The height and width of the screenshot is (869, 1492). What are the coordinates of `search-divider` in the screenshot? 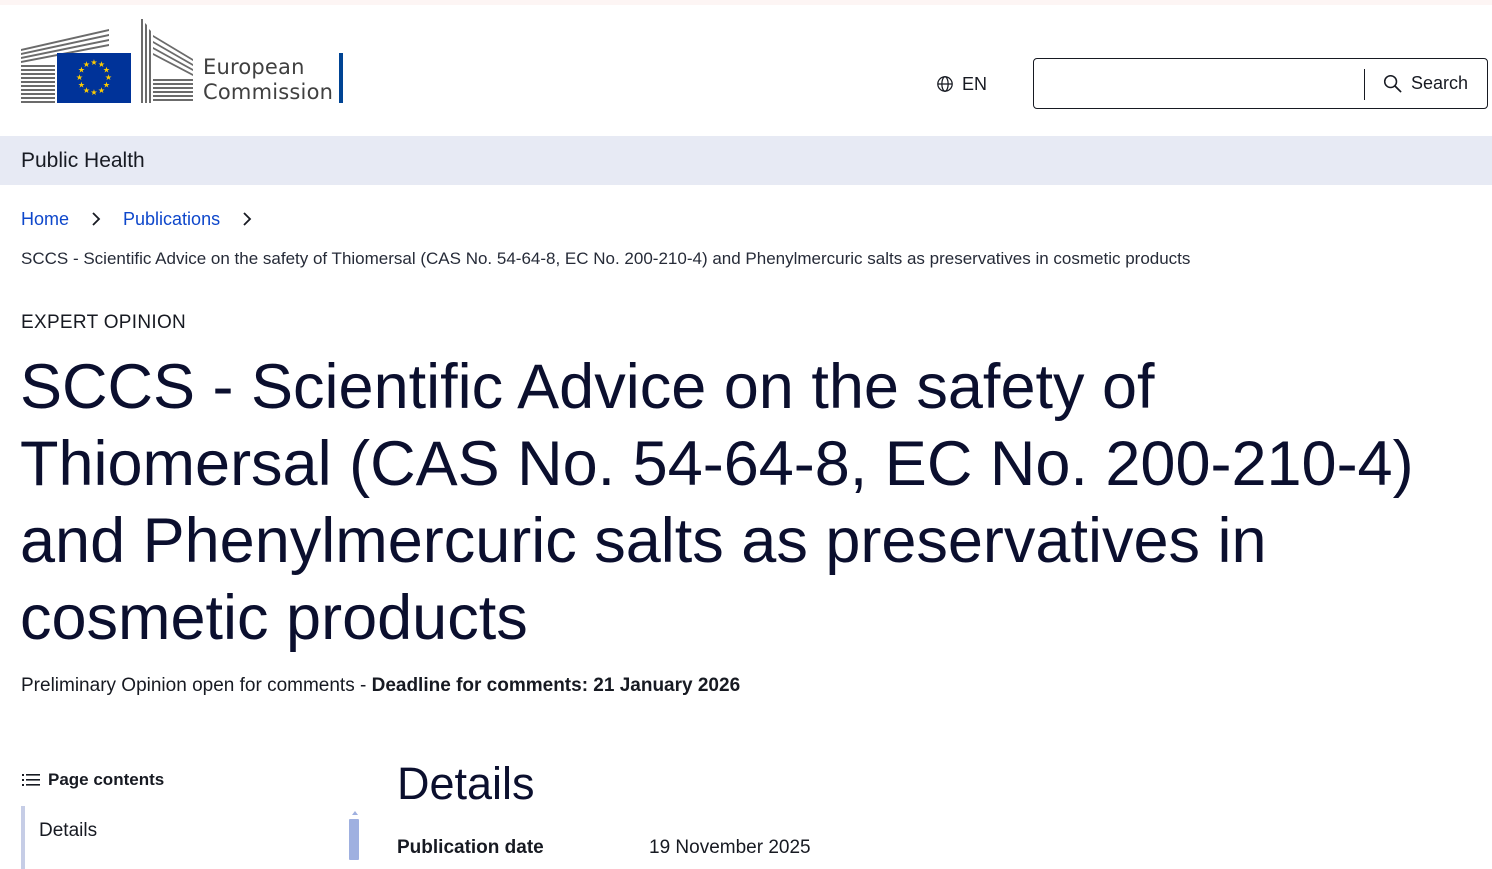 It's located at (1364, 84).